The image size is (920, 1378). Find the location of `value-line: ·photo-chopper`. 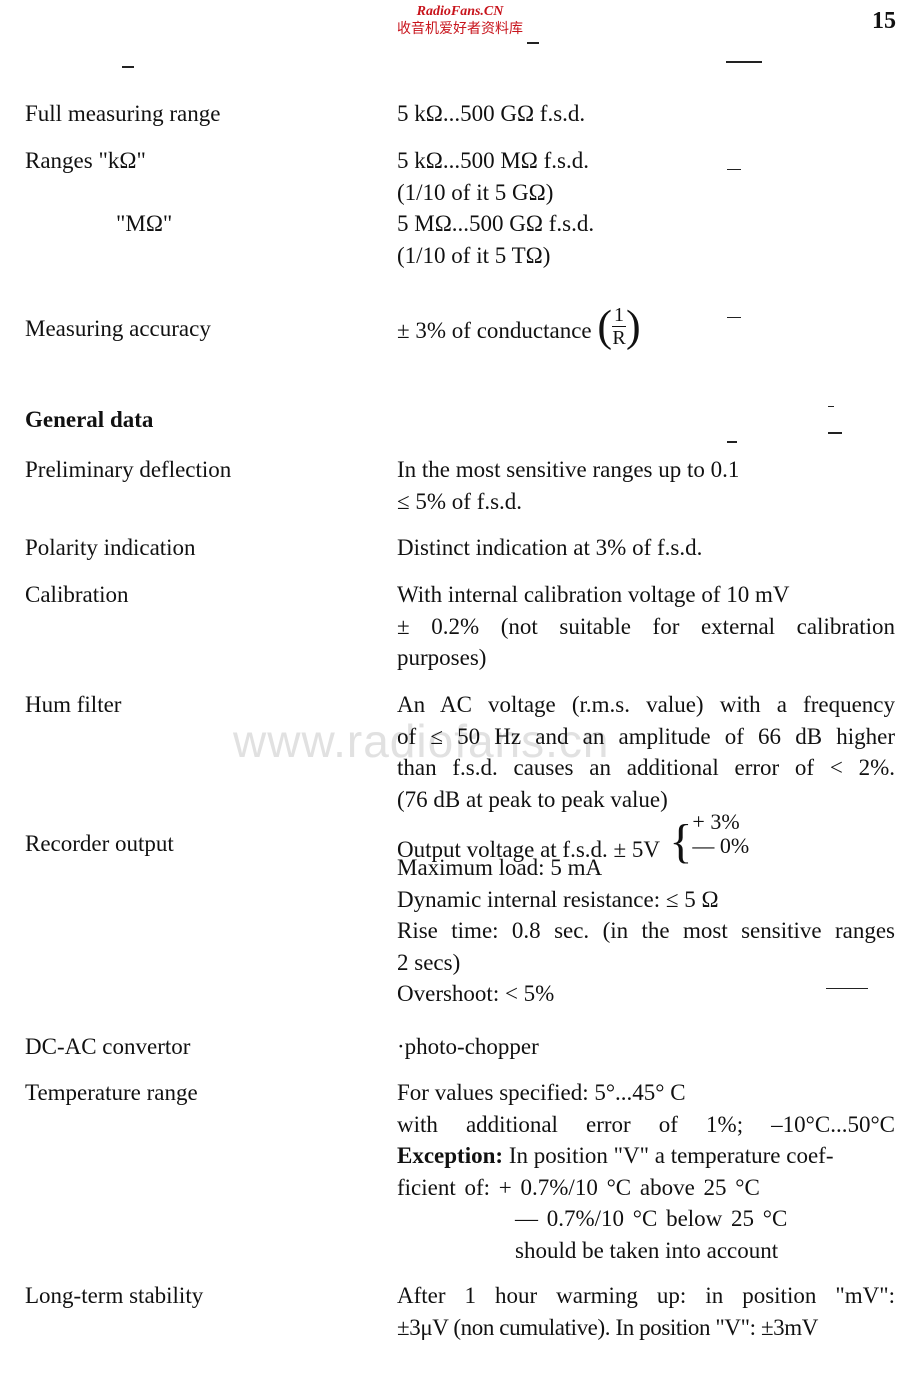

value-line: ·photo-chopper is located at coordinates (468, 1046).